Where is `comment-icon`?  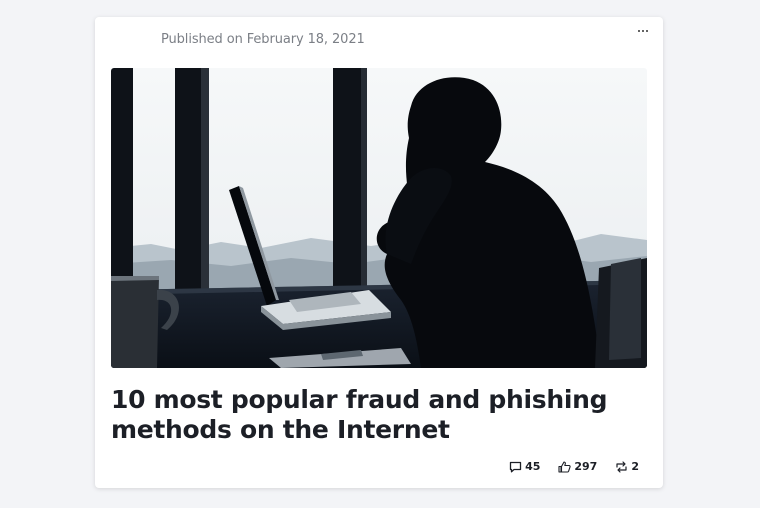 comment-icon is located at coordinates (515, 466).